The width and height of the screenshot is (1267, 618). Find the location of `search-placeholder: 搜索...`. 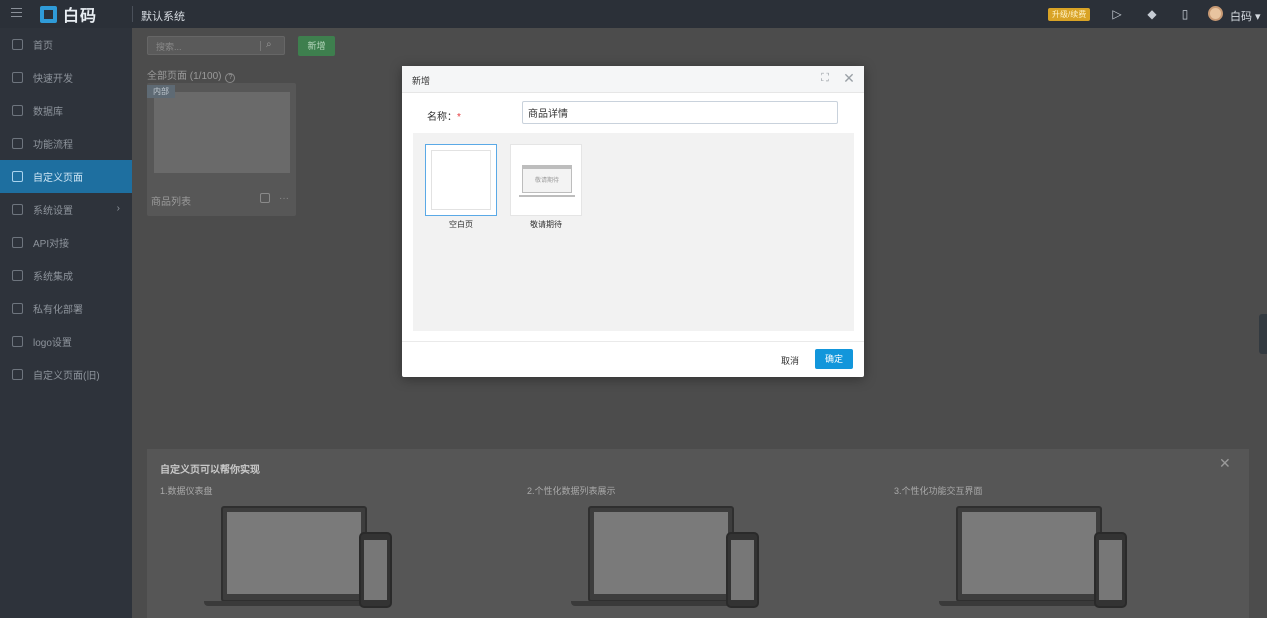

search-placeholder: 搜索... is located at coordinates (169, 47).